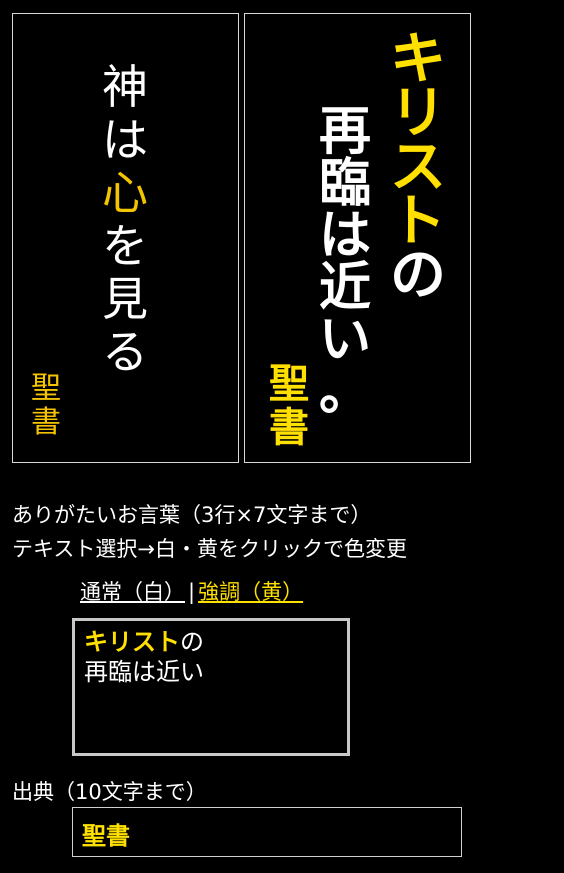  What do you see at coordinates (209, 549) in the screenshot?
I see `instruction-color-change: テキスト選択→白・黄をクリックで色変更` at bounding box center [209, 549].